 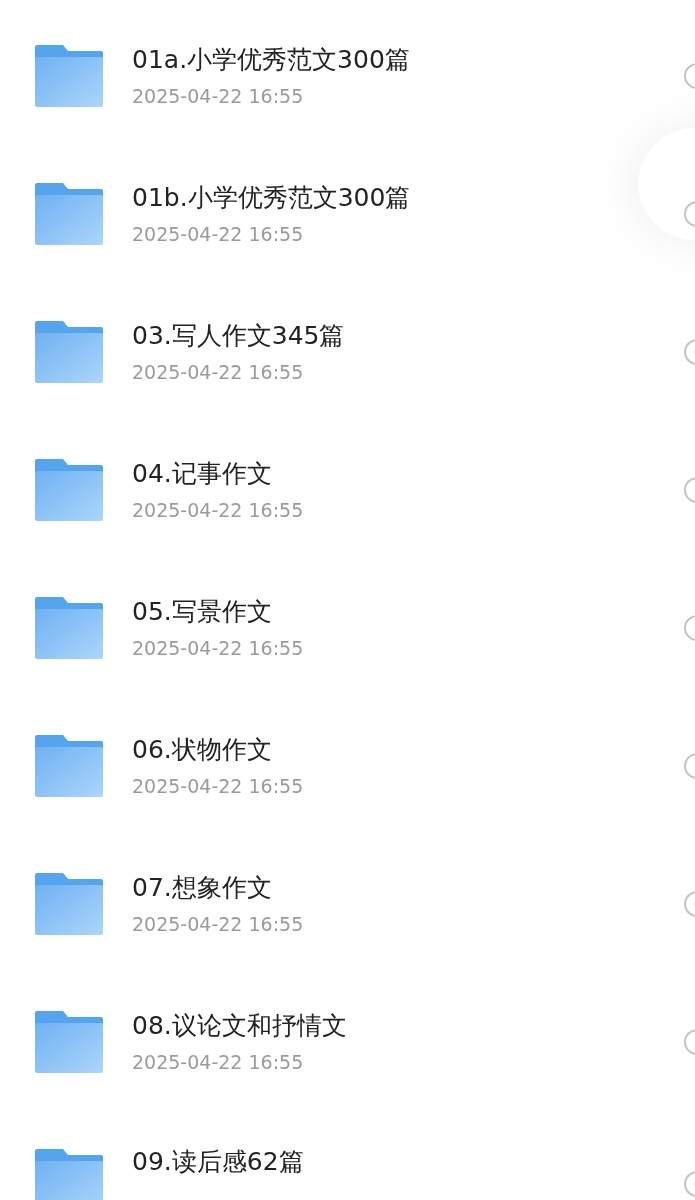 I want to click on folder-name: 08.议论文和抒情文, so click(x=239, y=1025).